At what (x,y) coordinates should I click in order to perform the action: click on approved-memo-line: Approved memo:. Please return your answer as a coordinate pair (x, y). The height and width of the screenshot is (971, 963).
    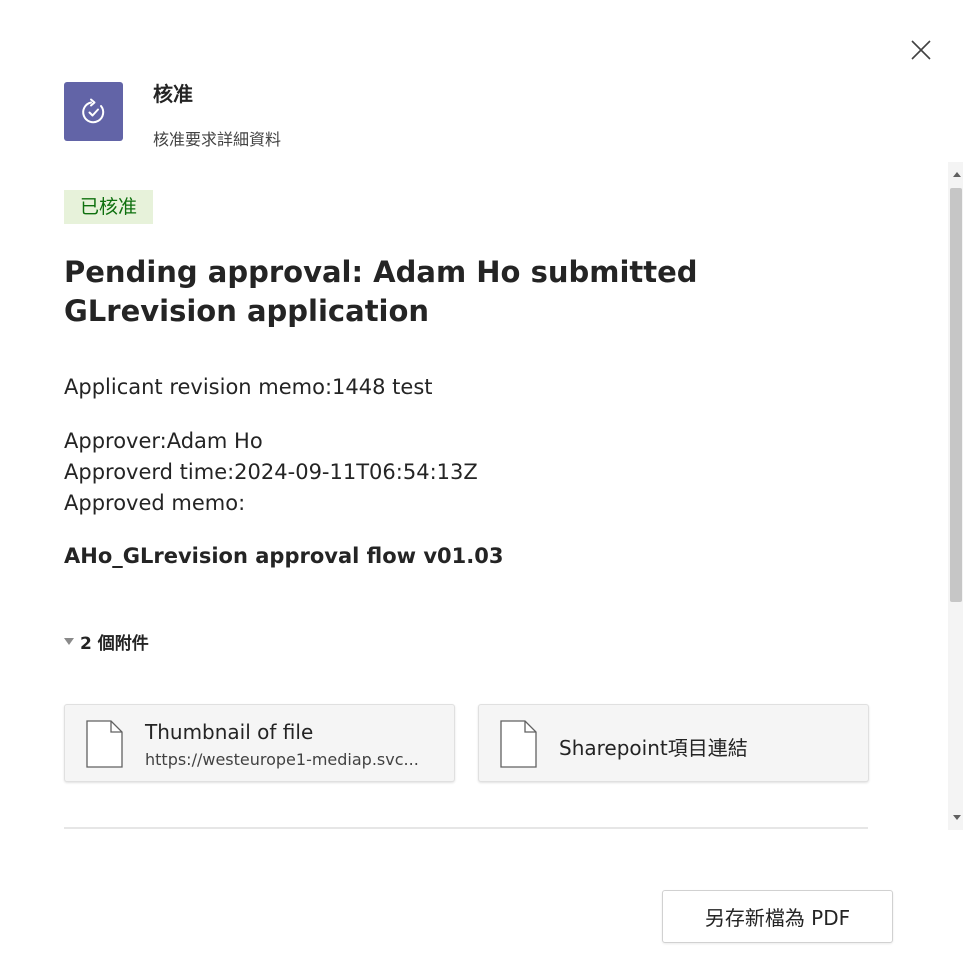
    Looking at the image, I should click on (155, 503).